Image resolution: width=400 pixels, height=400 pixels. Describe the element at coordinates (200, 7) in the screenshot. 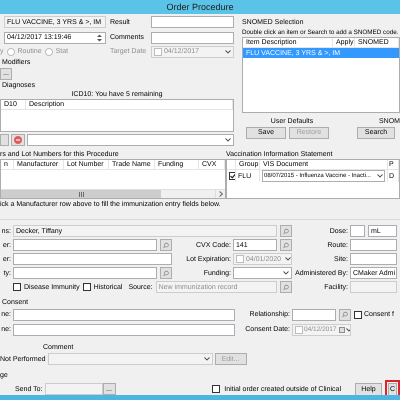

I see `window-title: Order Procedure` at that location.